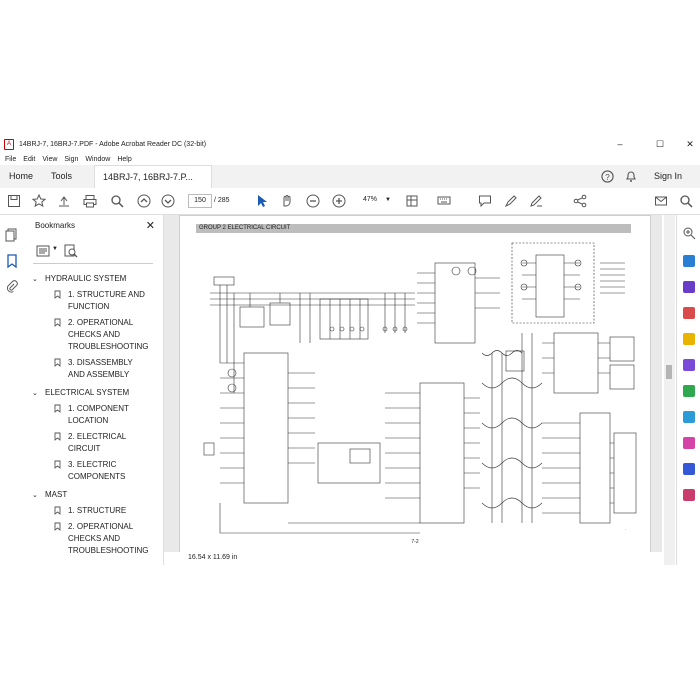 The width and height of the screenshot is (700, 700). I want to click on zoom-out-icon, so click(313, 201).